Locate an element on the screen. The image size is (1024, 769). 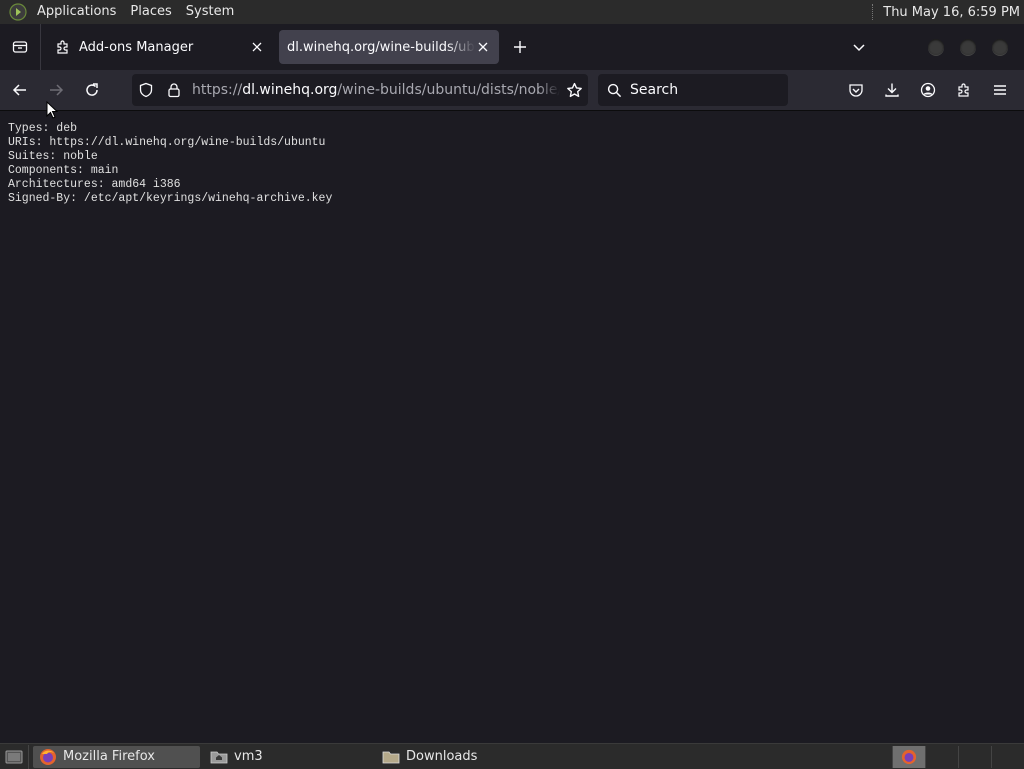
extensions-button is located at coordinates (964, 90).